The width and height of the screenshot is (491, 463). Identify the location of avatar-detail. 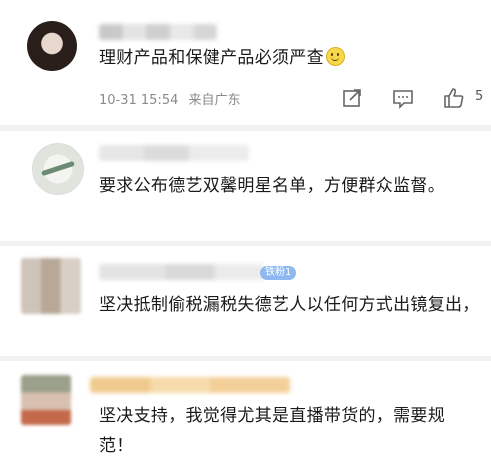
(58, 168).